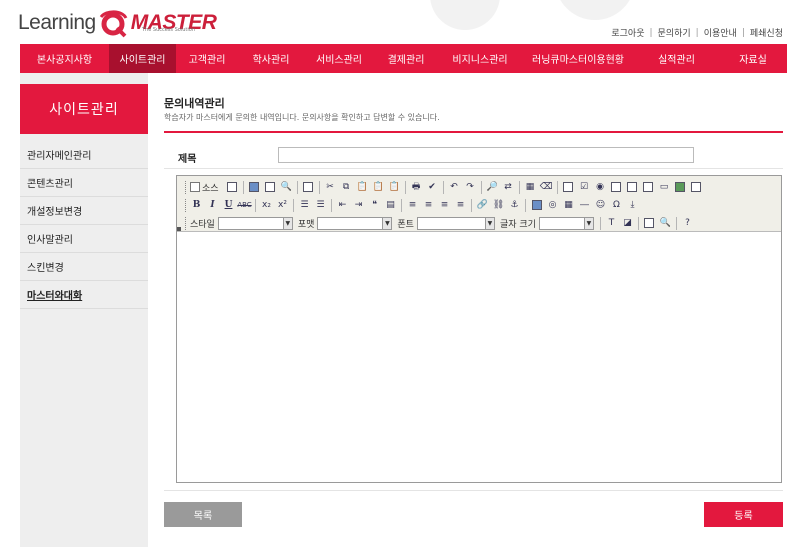 The width and height of the screenshot is (803, 547). I want to click on strikethrough-icon: ABC, so click(244, 205).